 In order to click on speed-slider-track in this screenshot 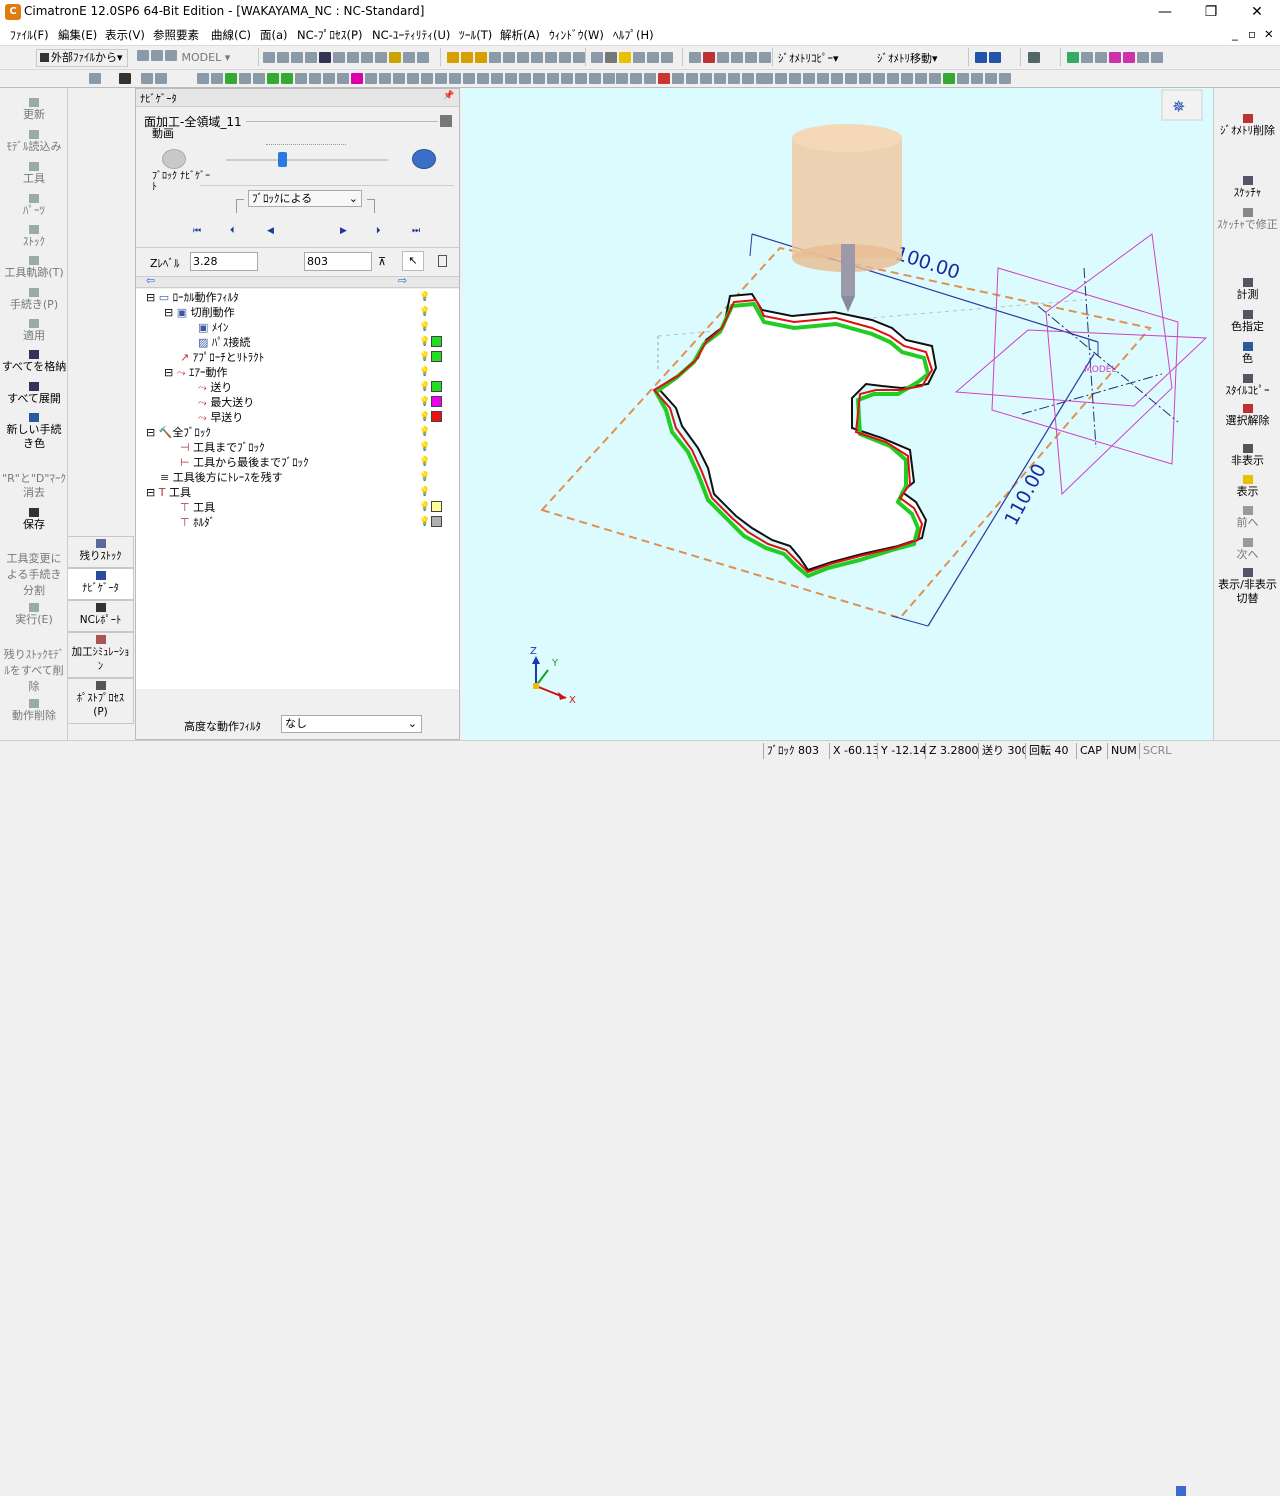, I will do `click(307, 160)`.